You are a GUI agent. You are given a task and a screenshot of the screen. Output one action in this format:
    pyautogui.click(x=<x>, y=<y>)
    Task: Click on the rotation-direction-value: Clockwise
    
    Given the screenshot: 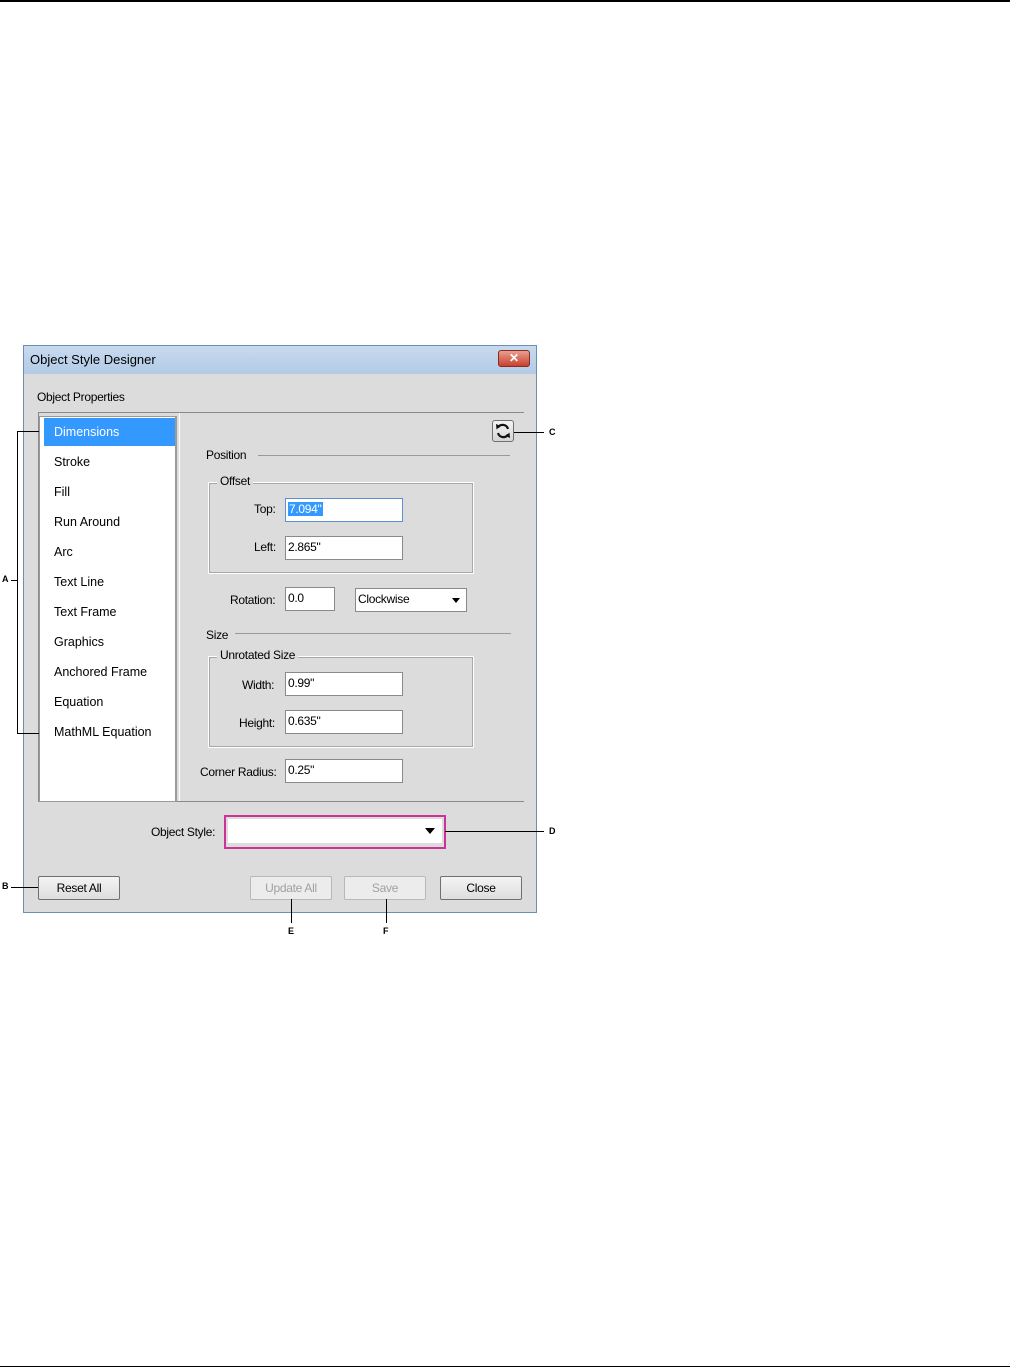 What is the action you would take?
    pyautogui.click(x=384, y=599)
    